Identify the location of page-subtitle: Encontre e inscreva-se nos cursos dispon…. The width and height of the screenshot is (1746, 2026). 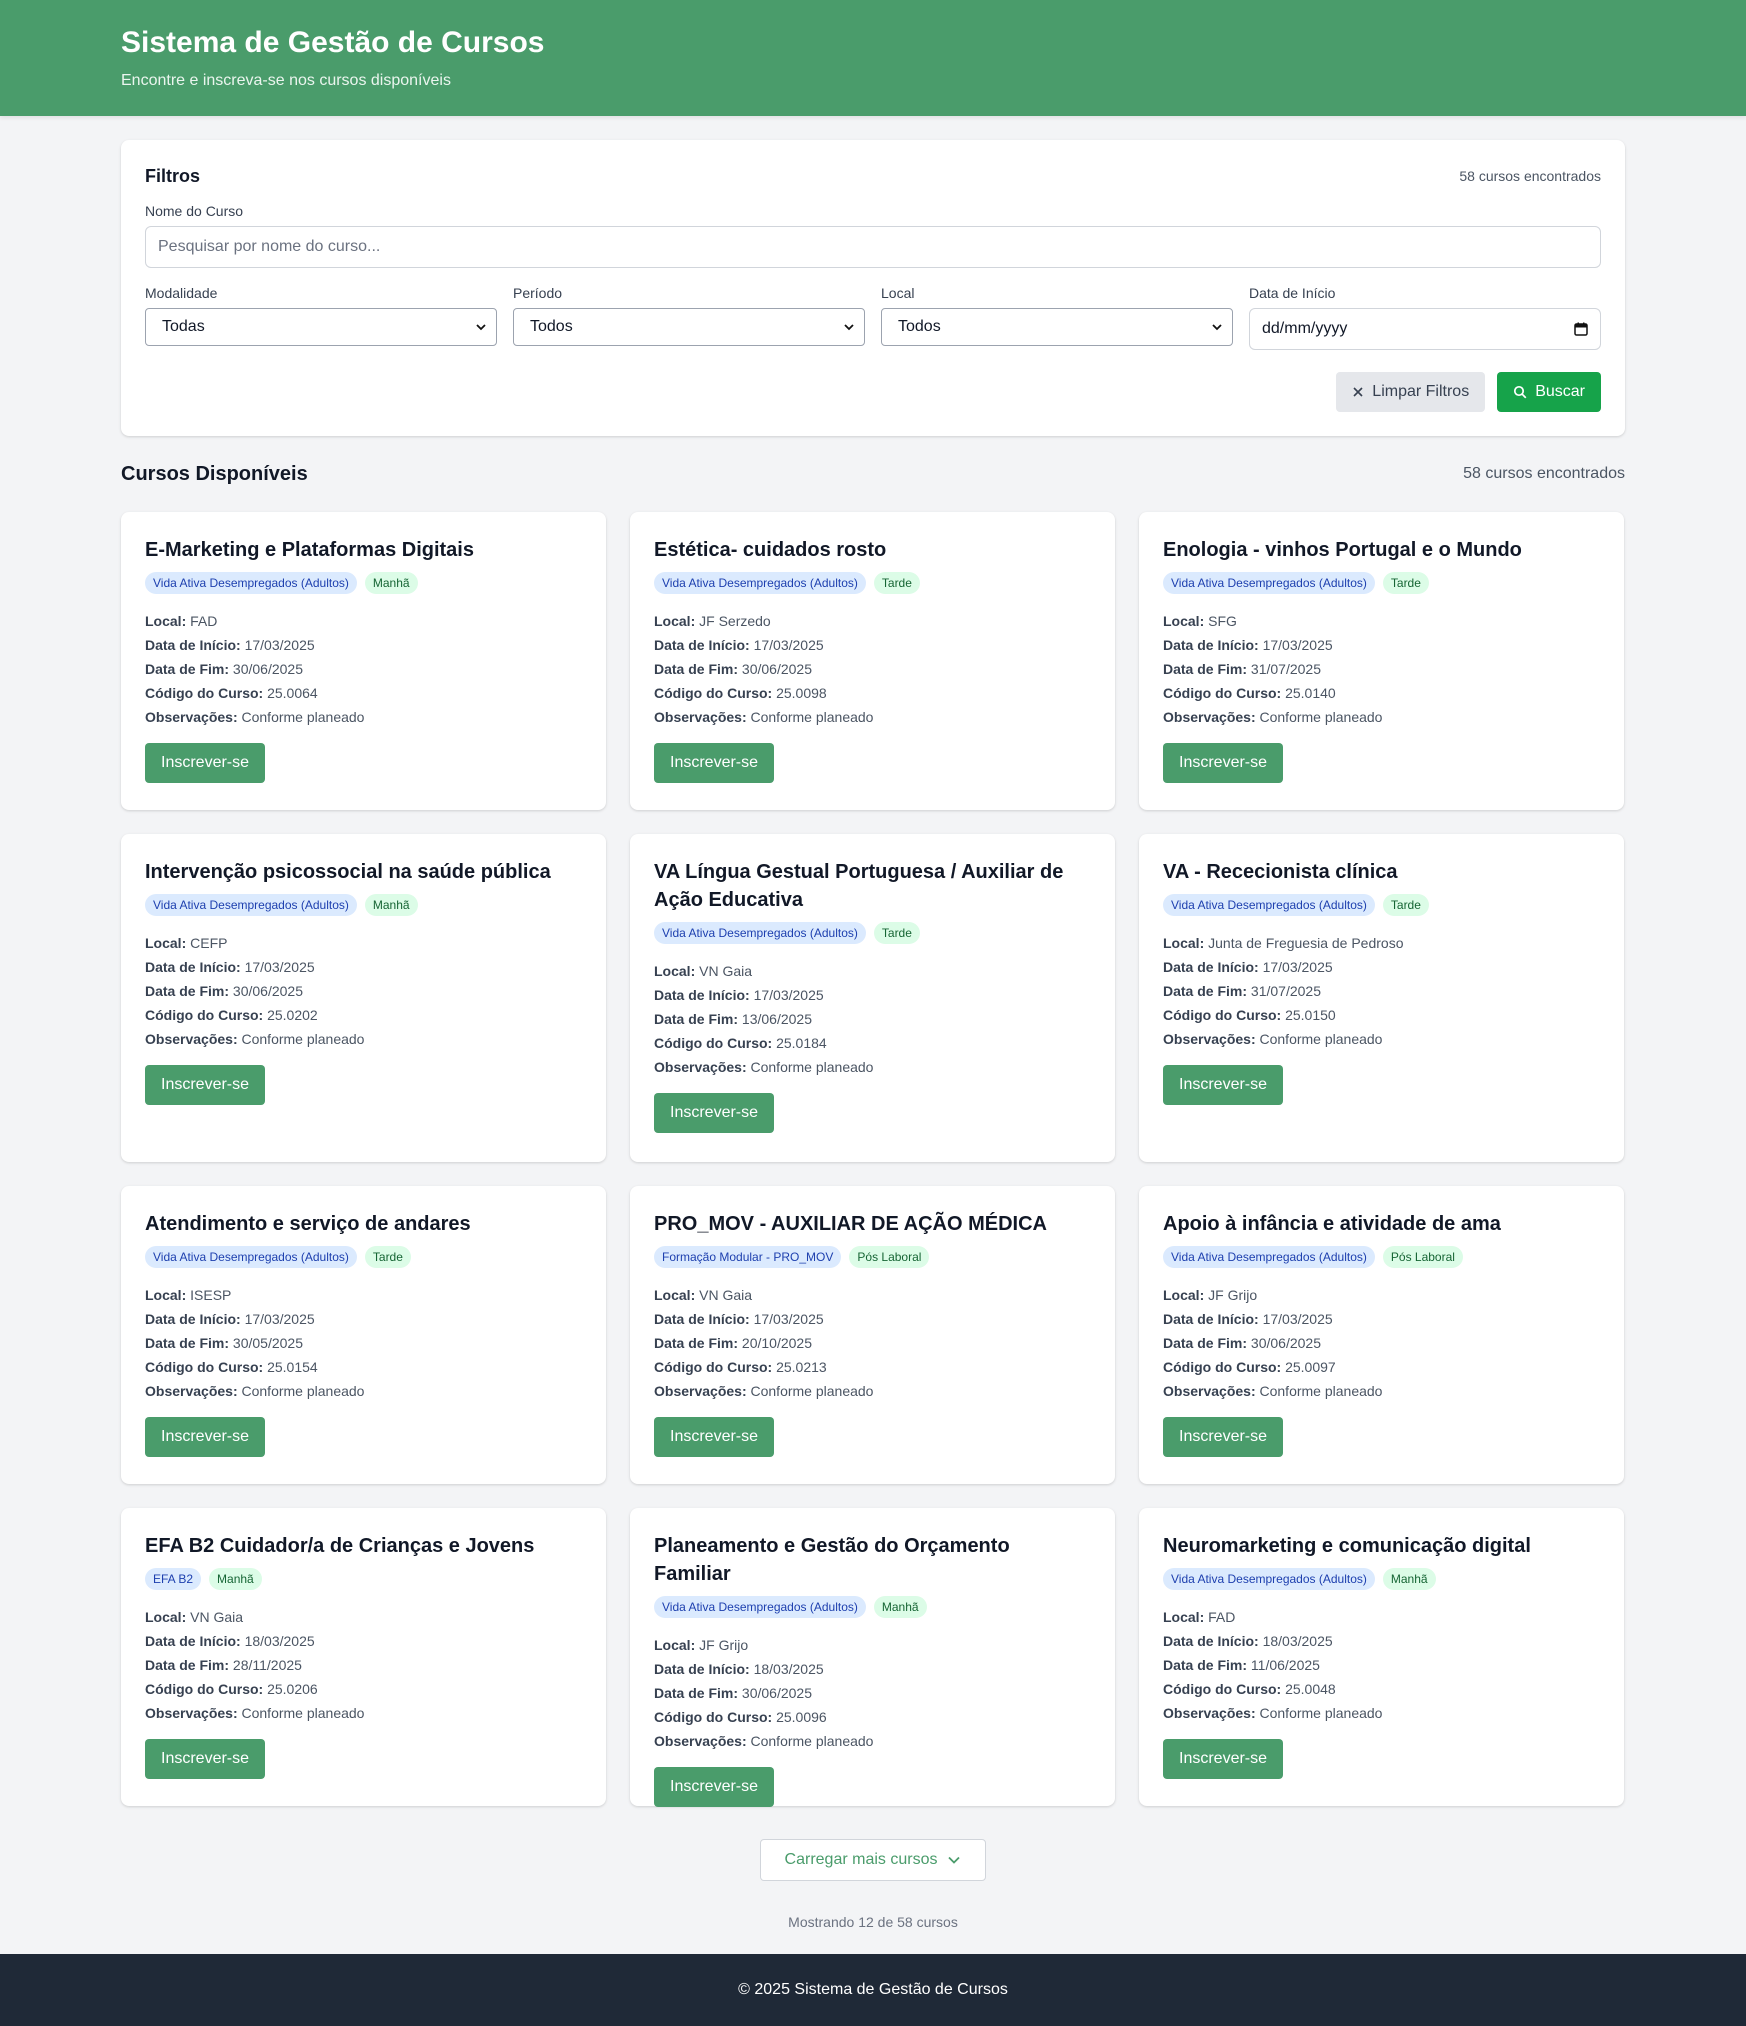
(286, 80).